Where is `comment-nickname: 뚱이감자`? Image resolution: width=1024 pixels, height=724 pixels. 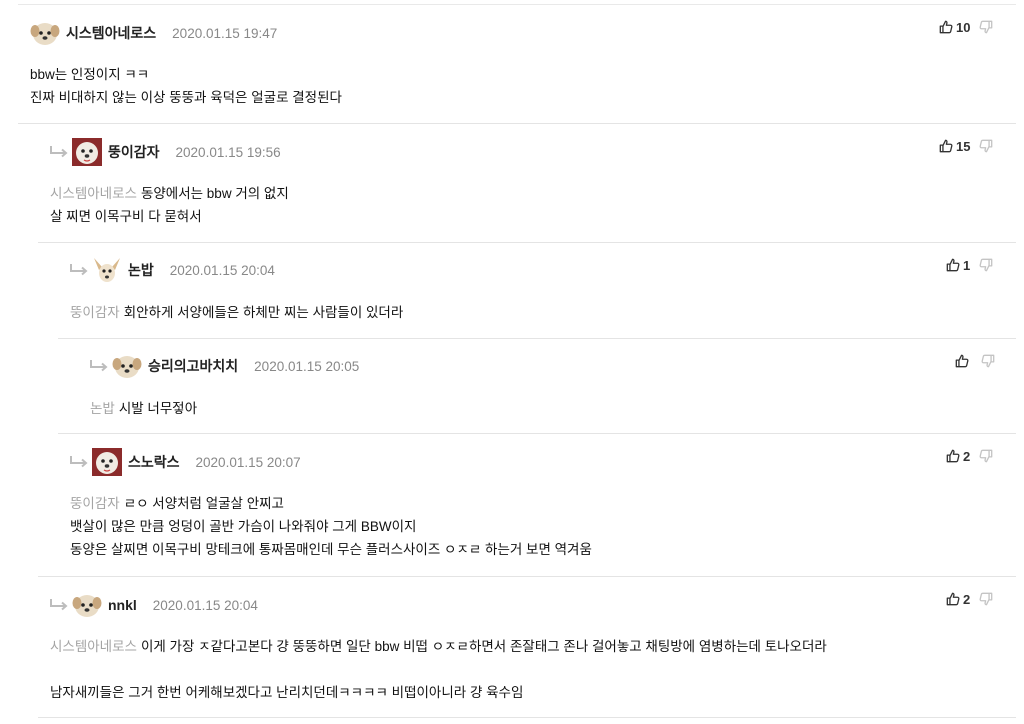
comment-nickname: 뚱이감자 is located at coordinates (134, 152).